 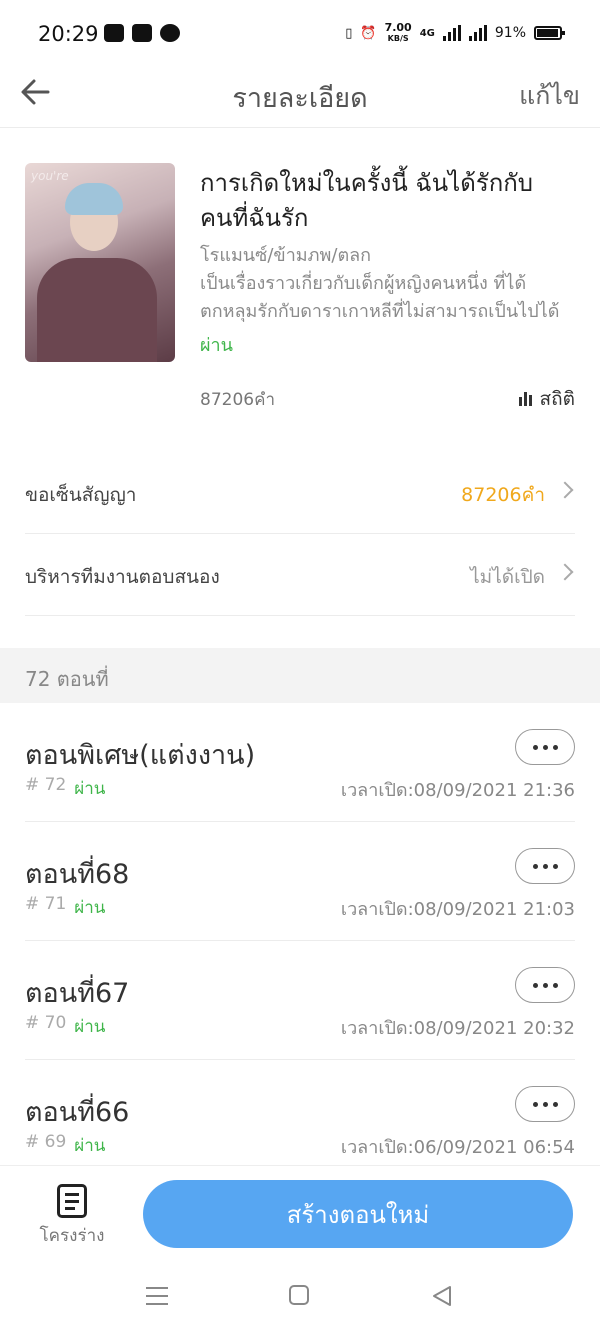 I want to click on broom-icon, so click(x=142, y=33).